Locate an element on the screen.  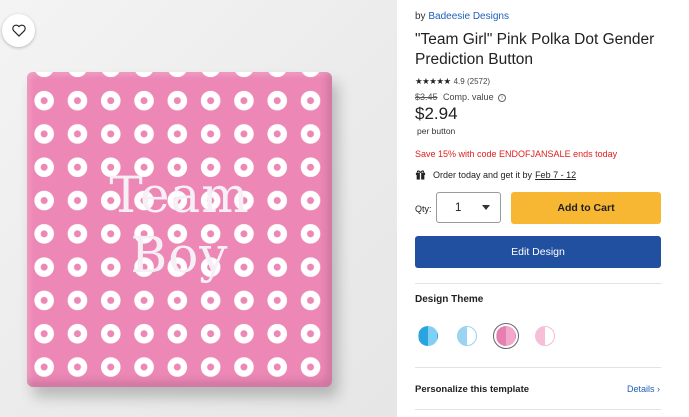
price-unit: per button is located at coordinates (436, 131).